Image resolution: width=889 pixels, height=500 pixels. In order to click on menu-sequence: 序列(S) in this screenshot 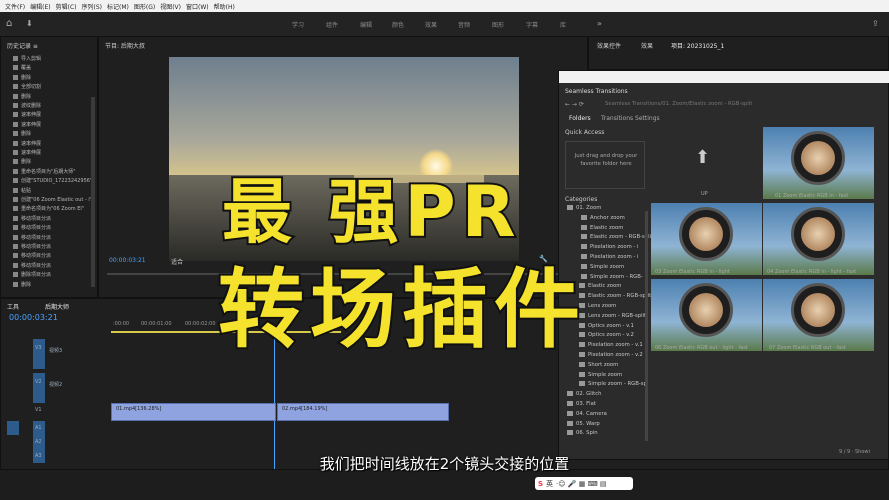, I will do `click(92, 6)`.